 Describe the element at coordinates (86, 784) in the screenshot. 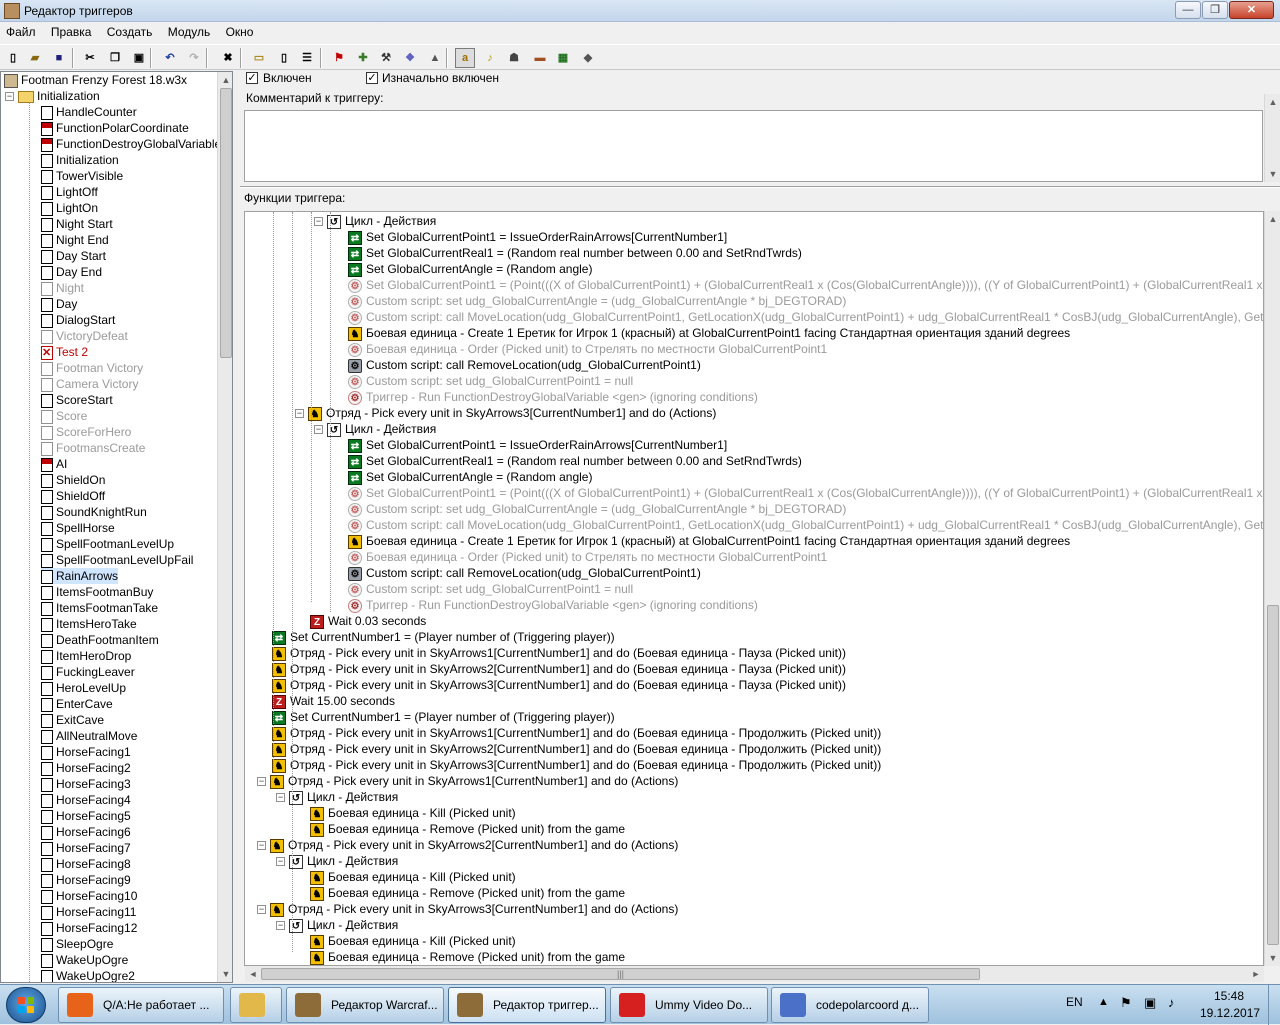

I see `tree-item-trigger: HorseFacing3` at that location.